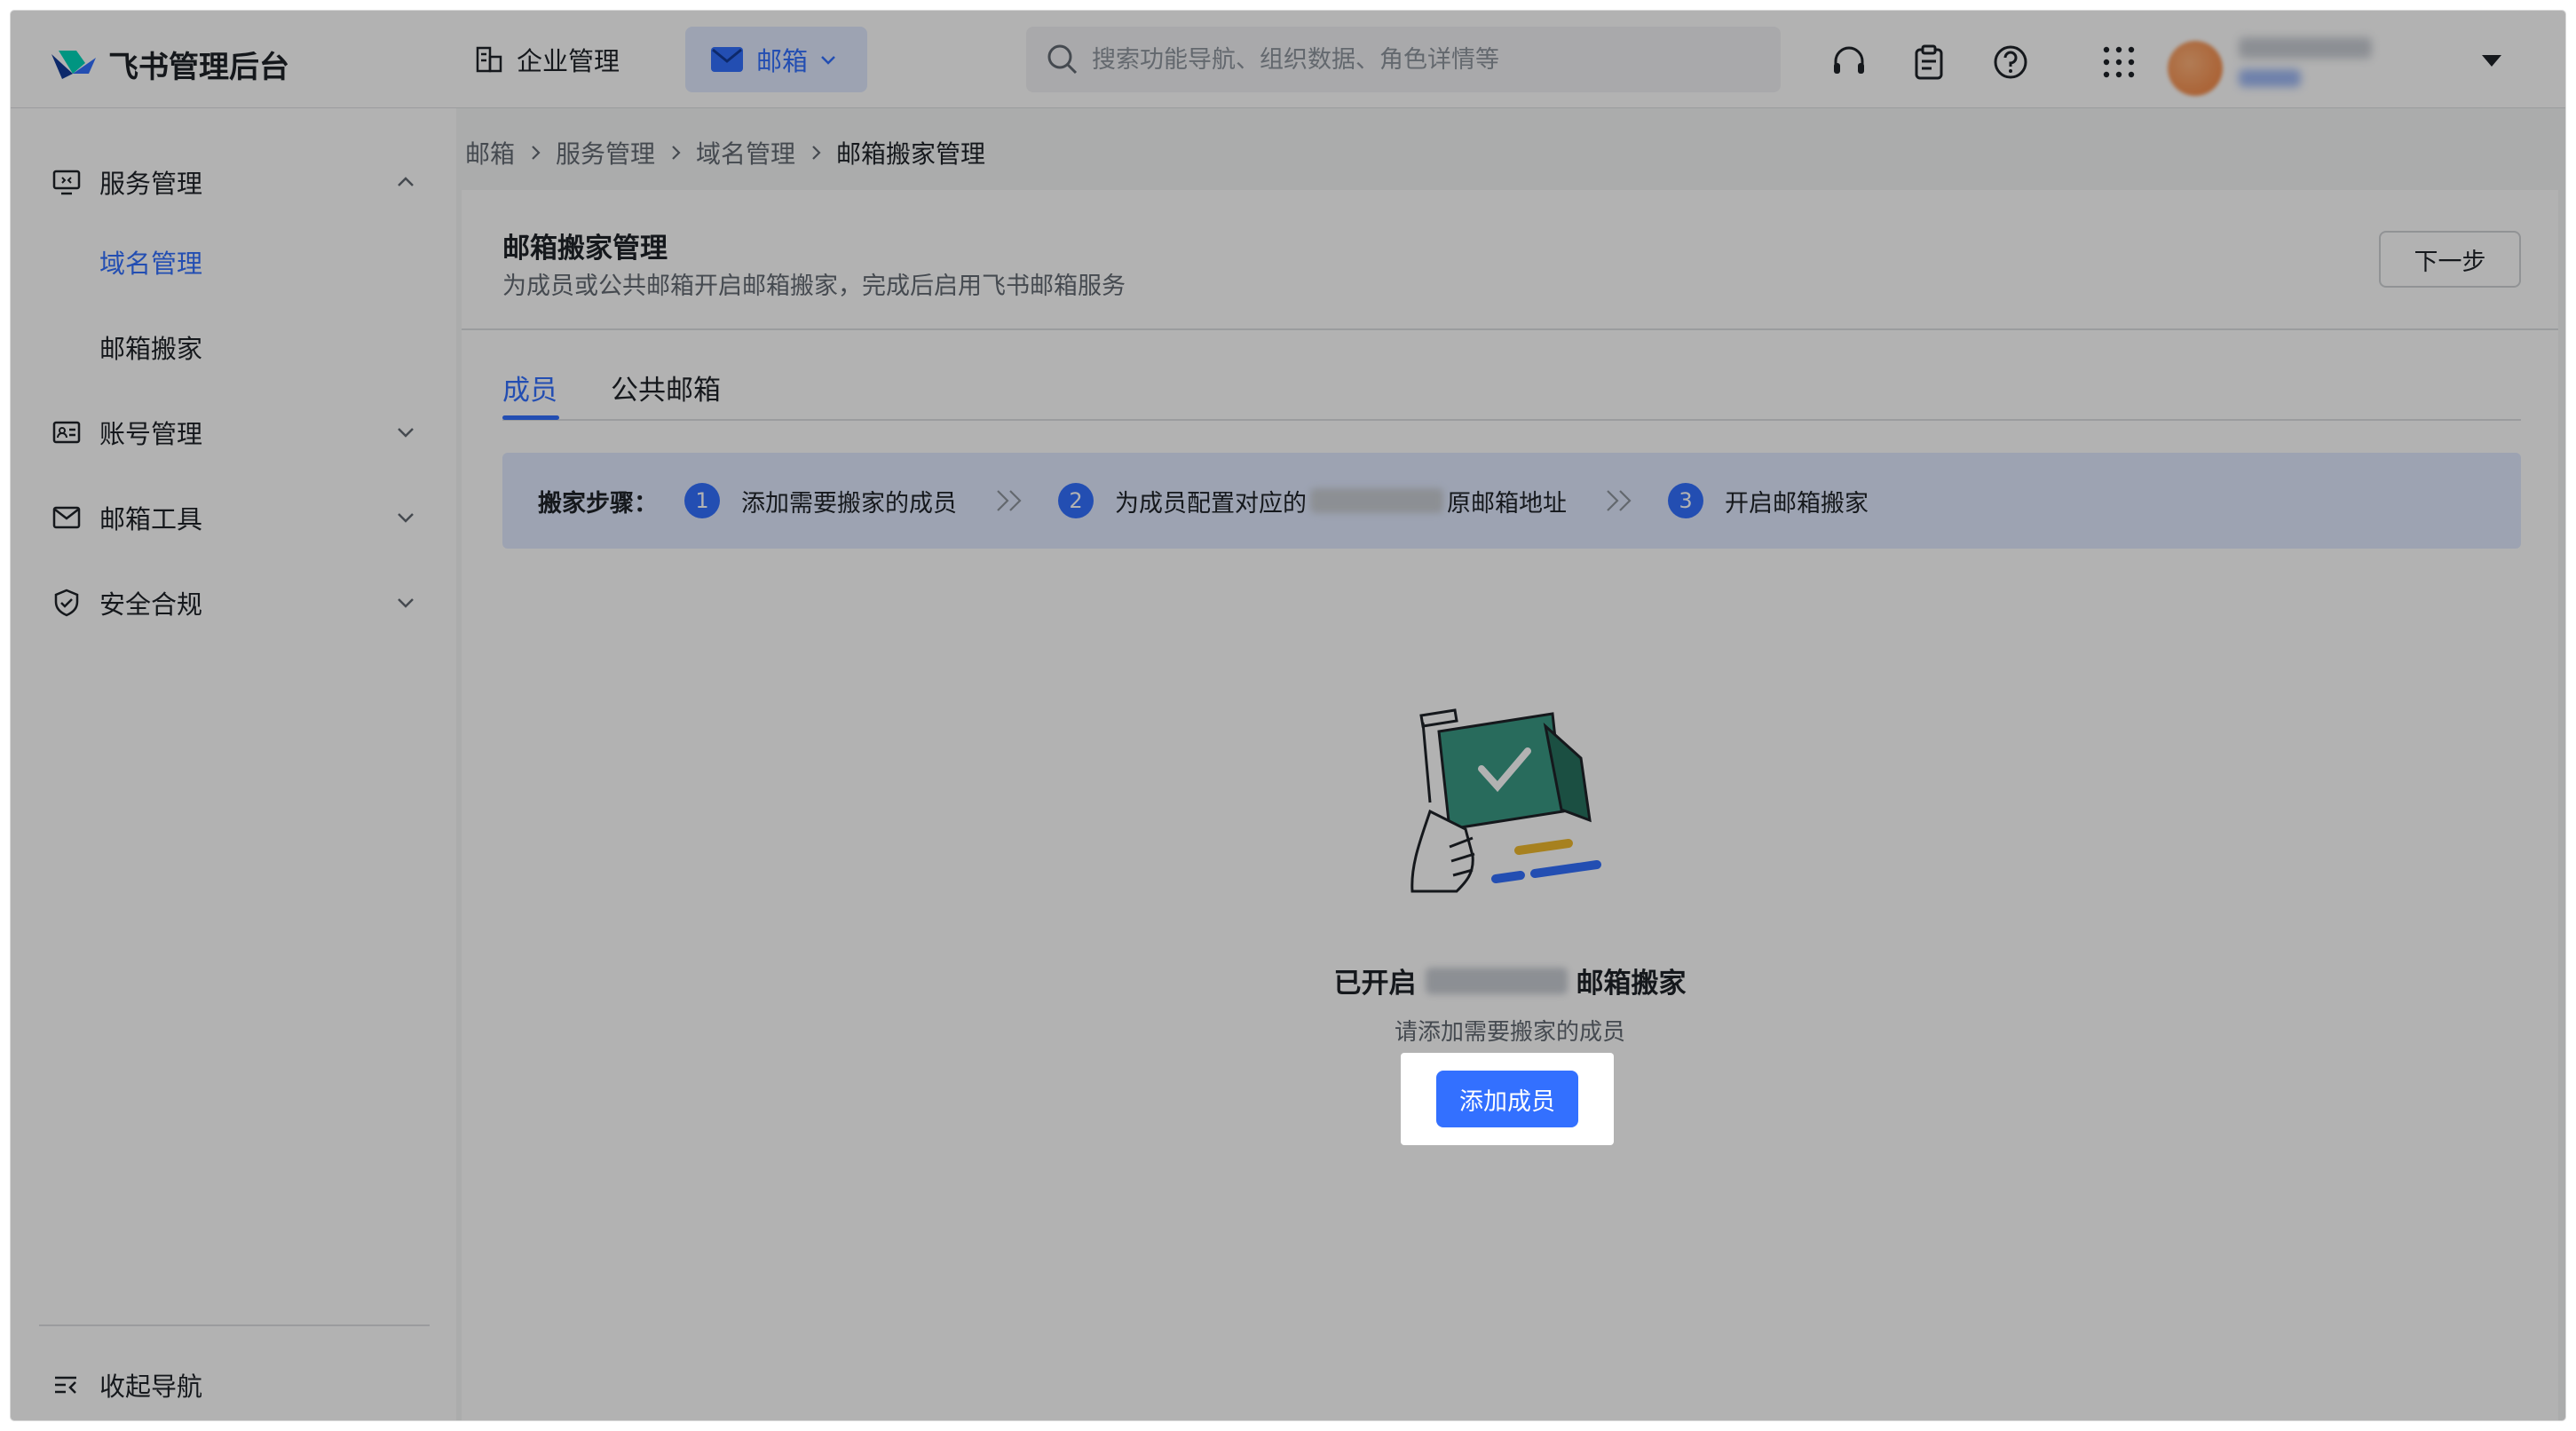  Describe the element at coordinates (849, 504) in the screenshot. I see `step-text: 添加需要搬家的成员` at that location.